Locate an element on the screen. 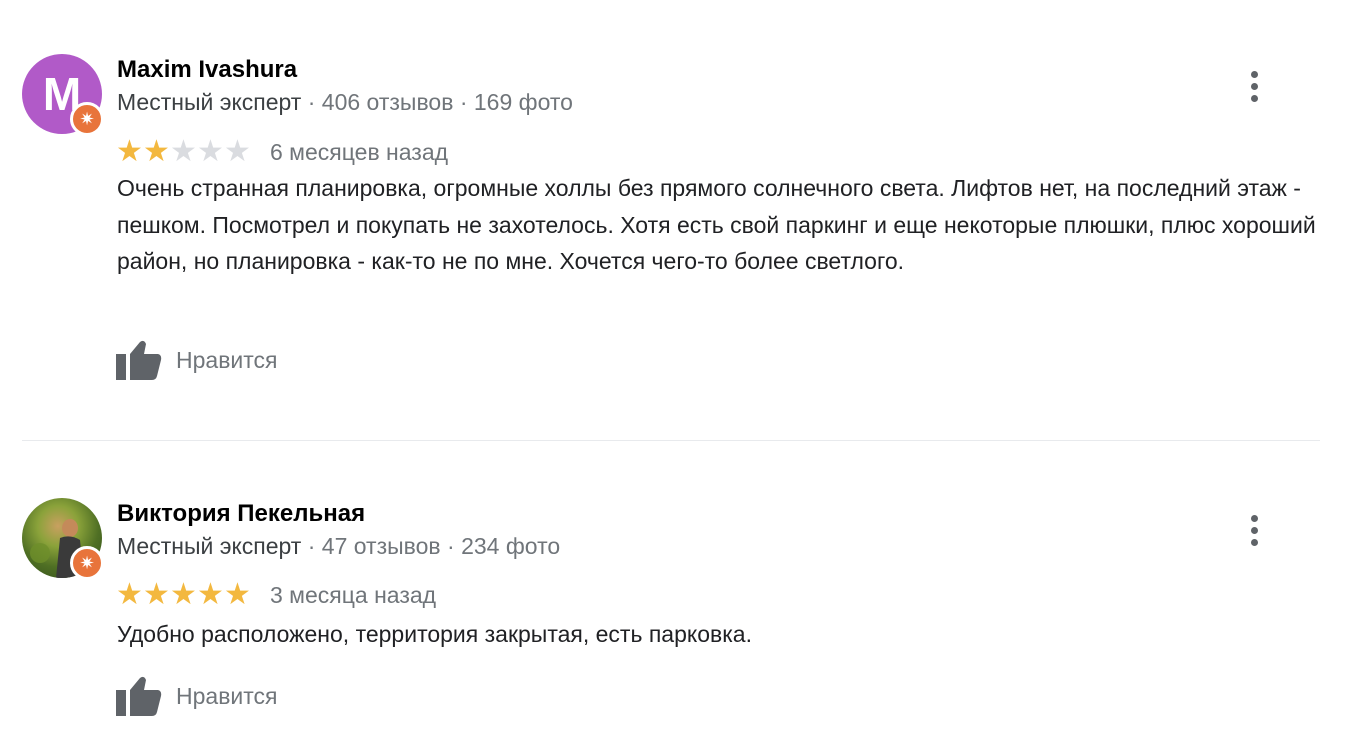 The height and width of the screenshot is (756, 1350). avatar: M ✷ is located at coordinates (63, 95).